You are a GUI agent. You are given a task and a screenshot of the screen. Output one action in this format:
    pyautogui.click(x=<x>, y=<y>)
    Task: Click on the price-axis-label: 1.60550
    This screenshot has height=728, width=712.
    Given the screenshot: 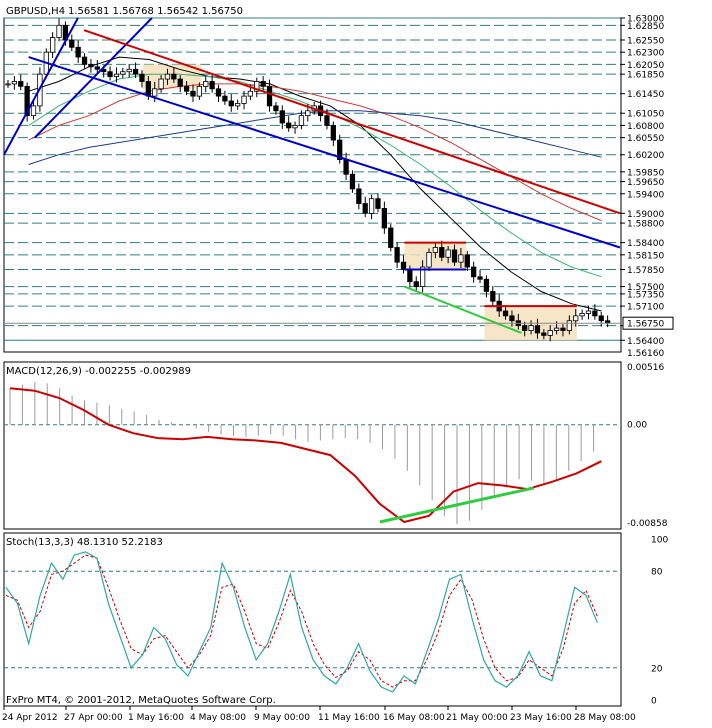 What is the action you would take?
    pyautogui.click(x=645, y=139)
    